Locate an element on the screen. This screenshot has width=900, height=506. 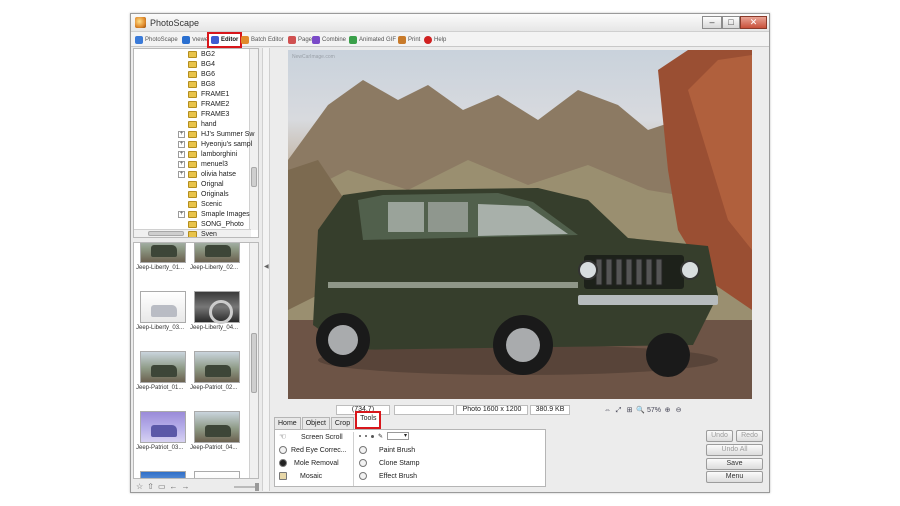
zoom-fit-icon: 🔍 is located at coordinates (640, 410).